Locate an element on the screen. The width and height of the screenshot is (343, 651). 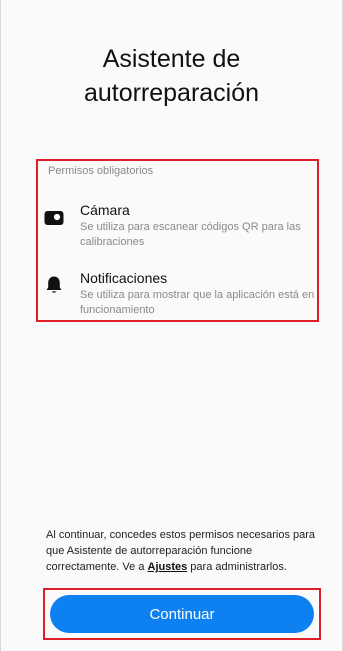
permissions-header: Permisos obligatorios is located at coordinates (101, 171).